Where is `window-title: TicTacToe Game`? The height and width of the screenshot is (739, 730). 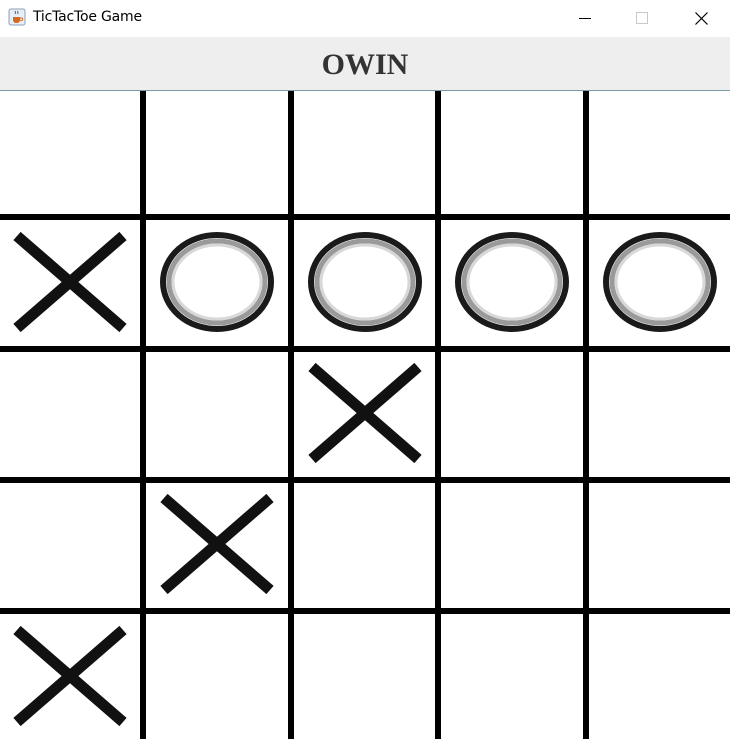 window-title: TicTacToe Game is located at coordinates (87, 17).